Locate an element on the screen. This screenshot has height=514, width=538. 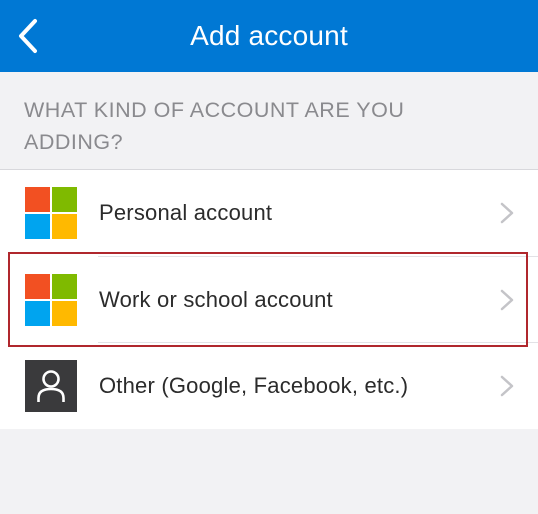
page-title: Add account is located at coordinates (269, 35).